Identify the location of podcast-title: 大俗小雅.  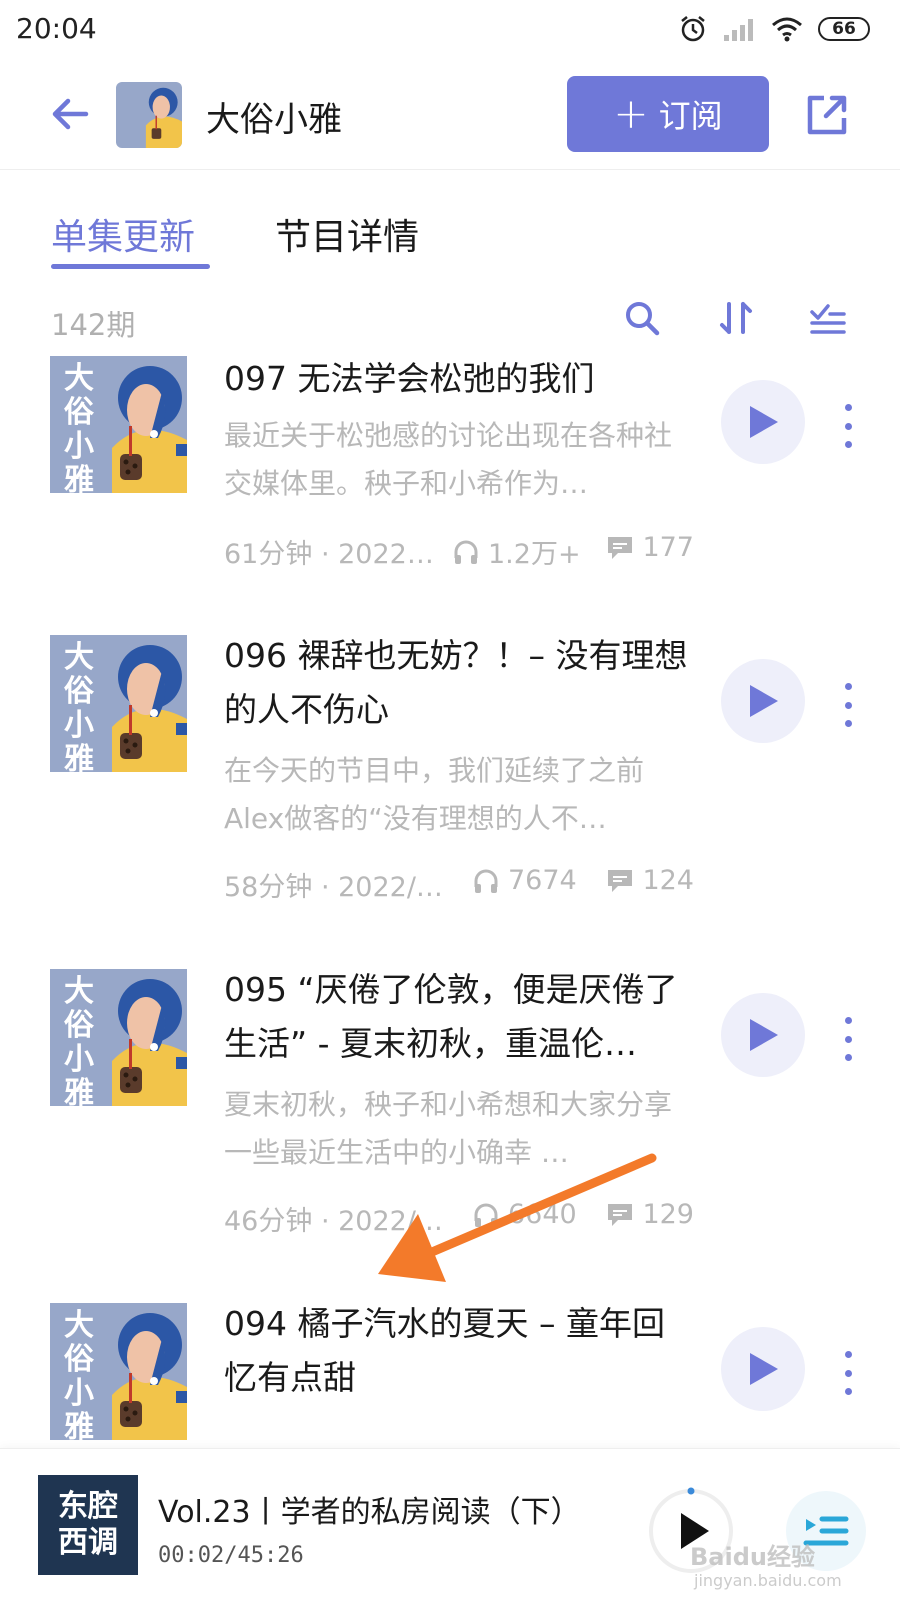
(274, 120).